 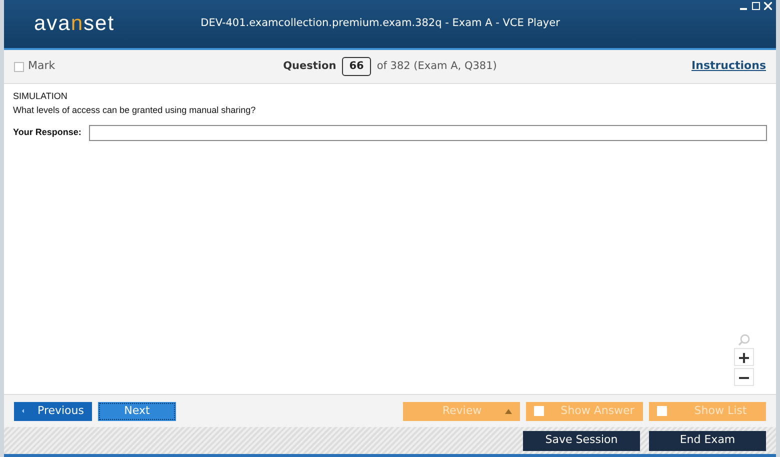 What do you see at coordinates (53, 411) in the screenshot?
I see `previous-button: Previous` at bounding box center [53, 411].